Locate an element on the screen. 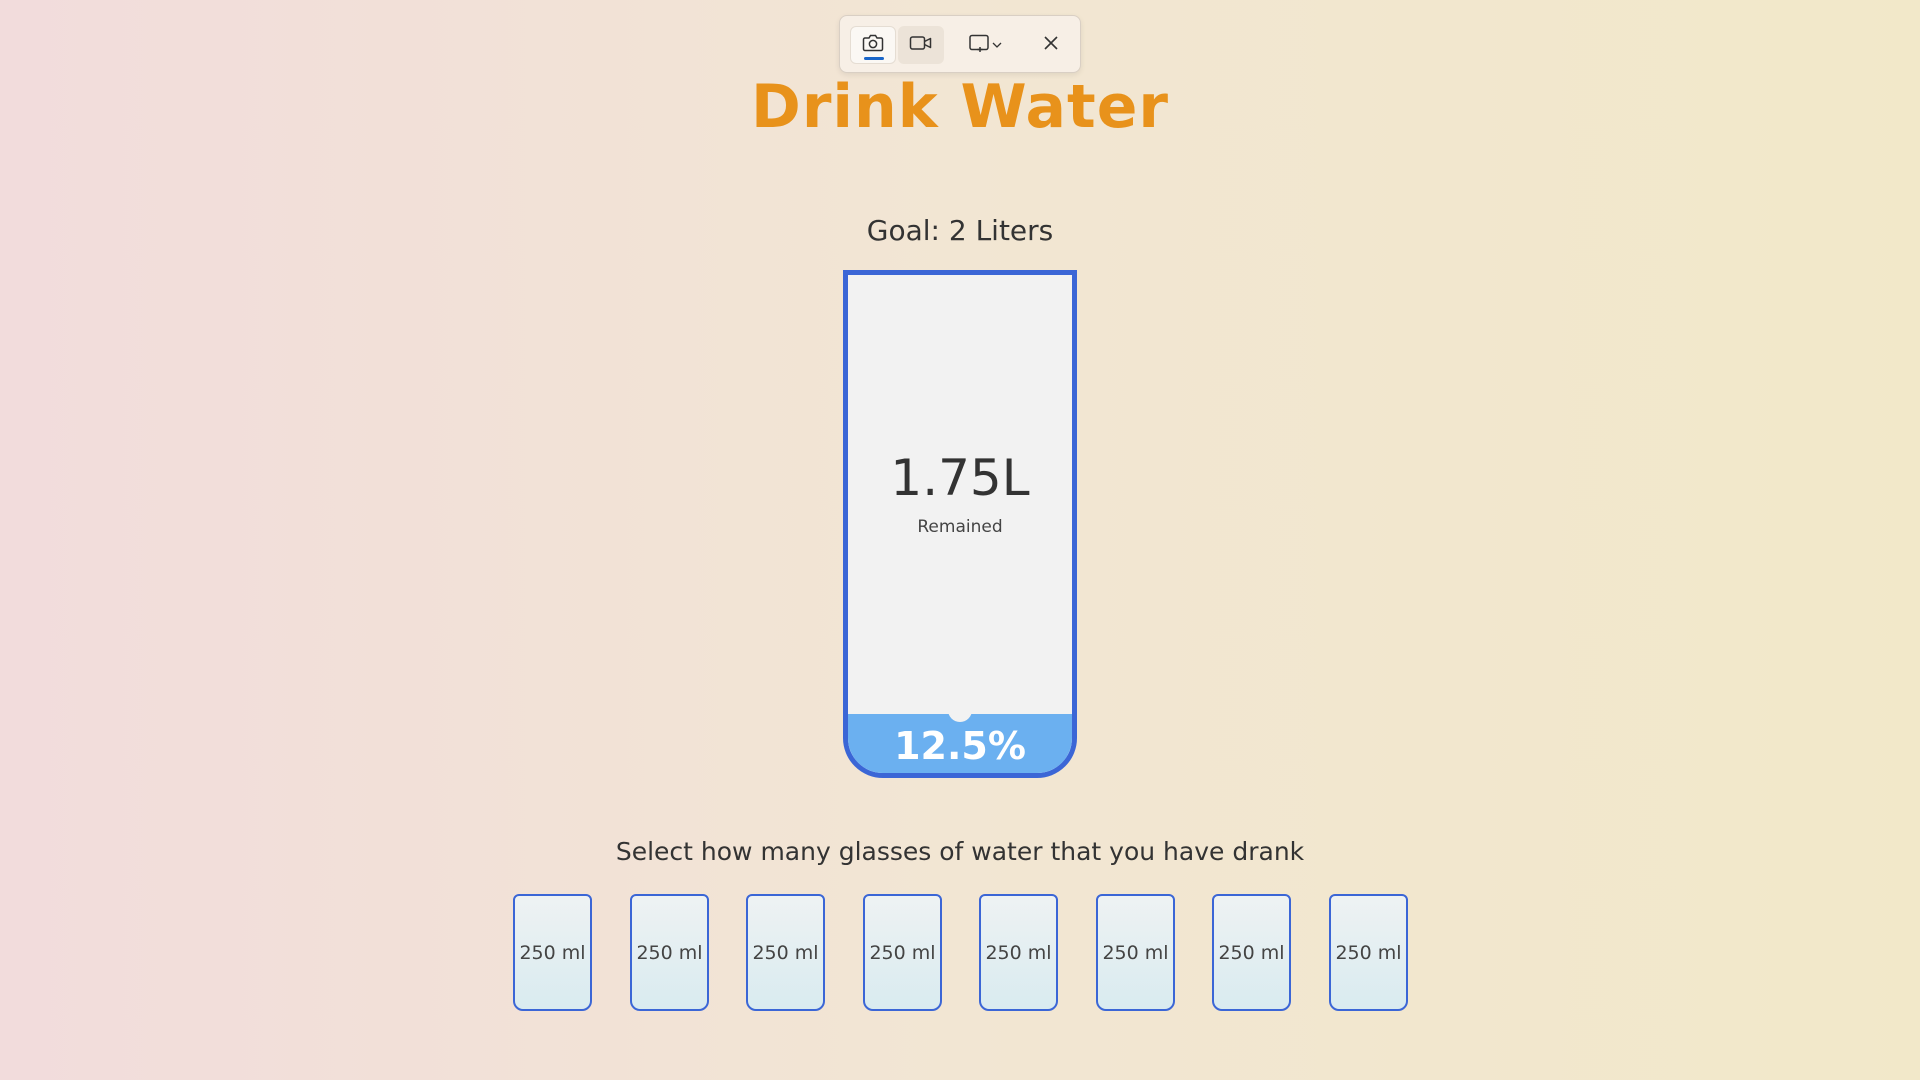 The image size is (1920, 1080). big-cup: 1.75L Remained 12.5% is located at coordinates (960, 524).